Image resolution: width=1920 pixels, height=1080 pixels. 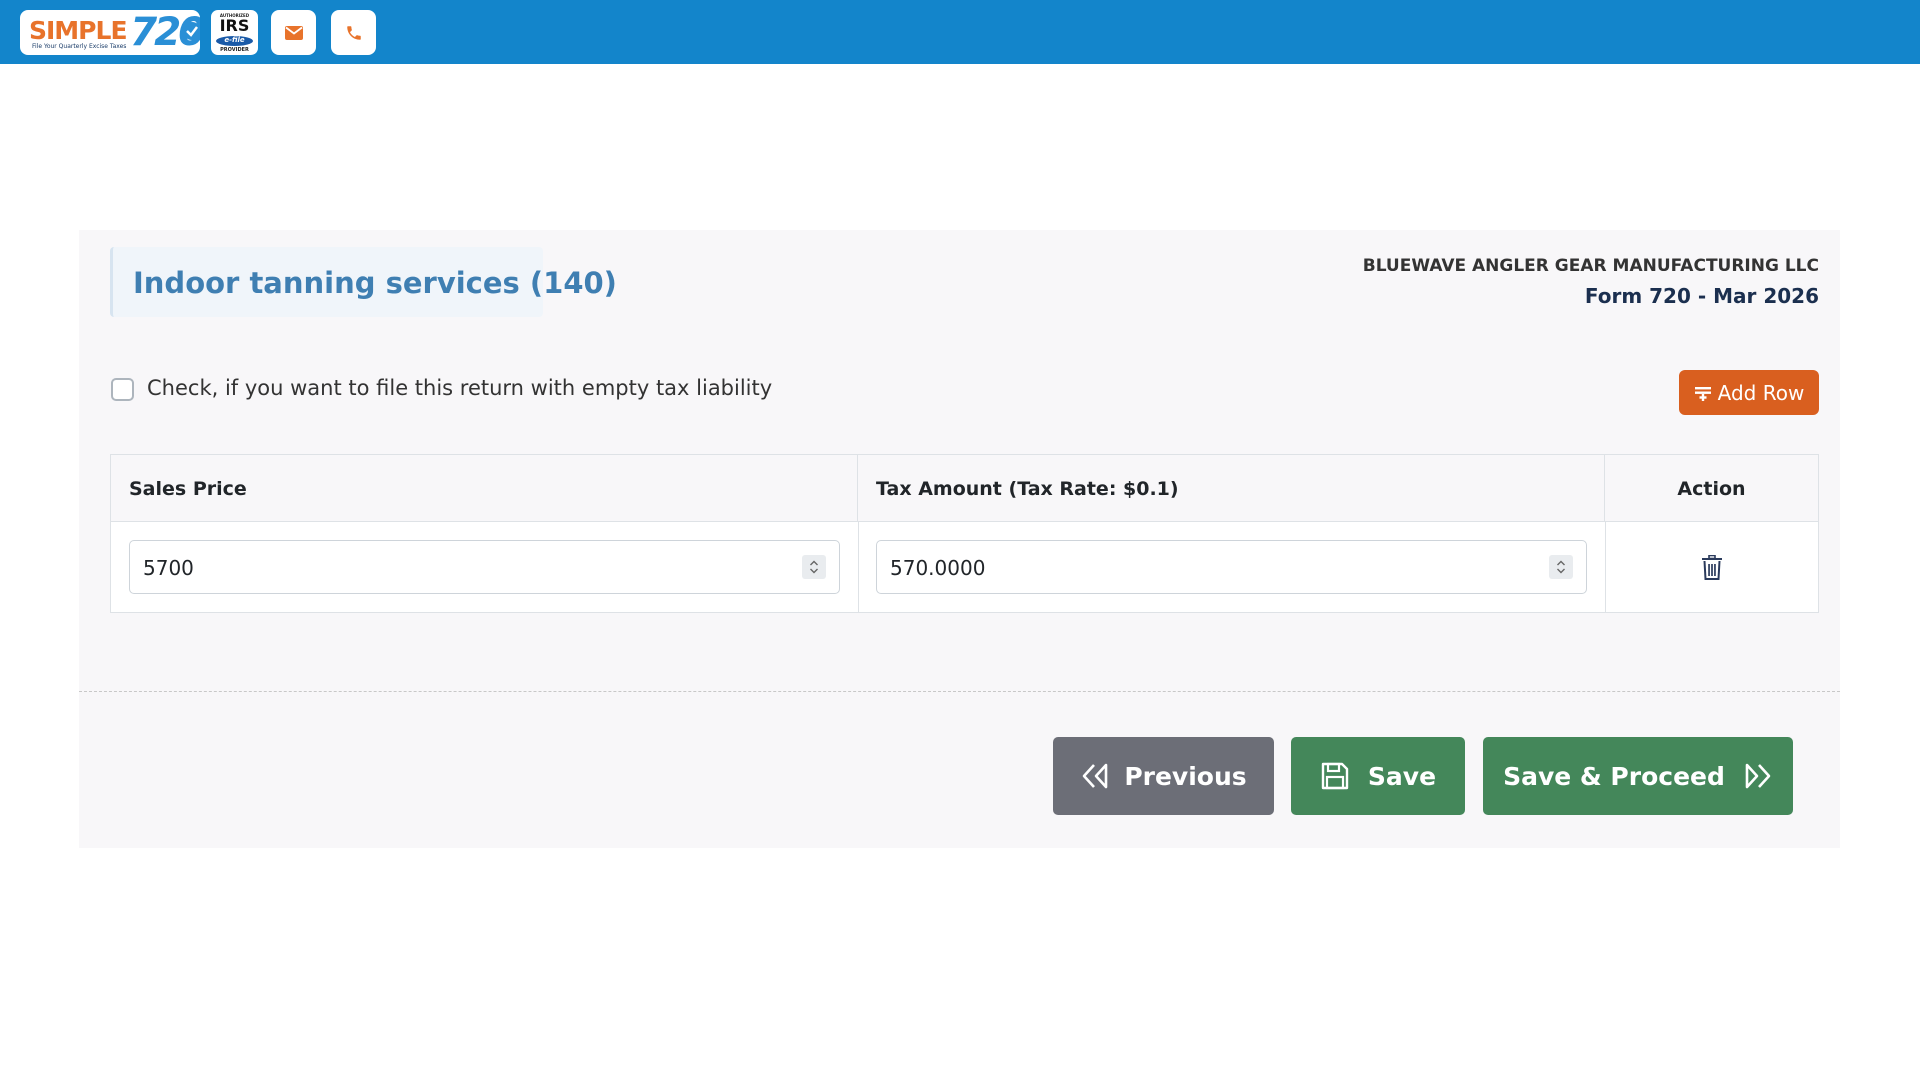 I want to click on double-chevron-left-icon, so click(x=1095, y=776).